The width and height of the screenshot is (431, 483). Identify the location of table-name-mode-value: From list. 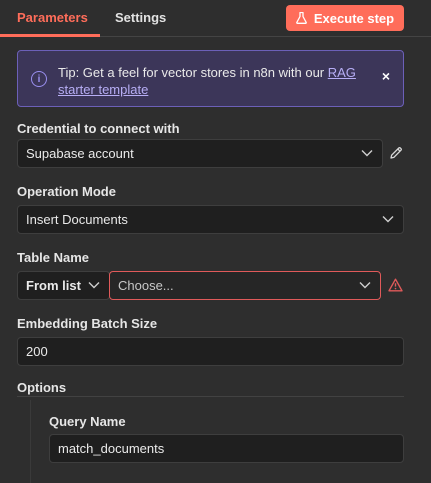
(53, 285).